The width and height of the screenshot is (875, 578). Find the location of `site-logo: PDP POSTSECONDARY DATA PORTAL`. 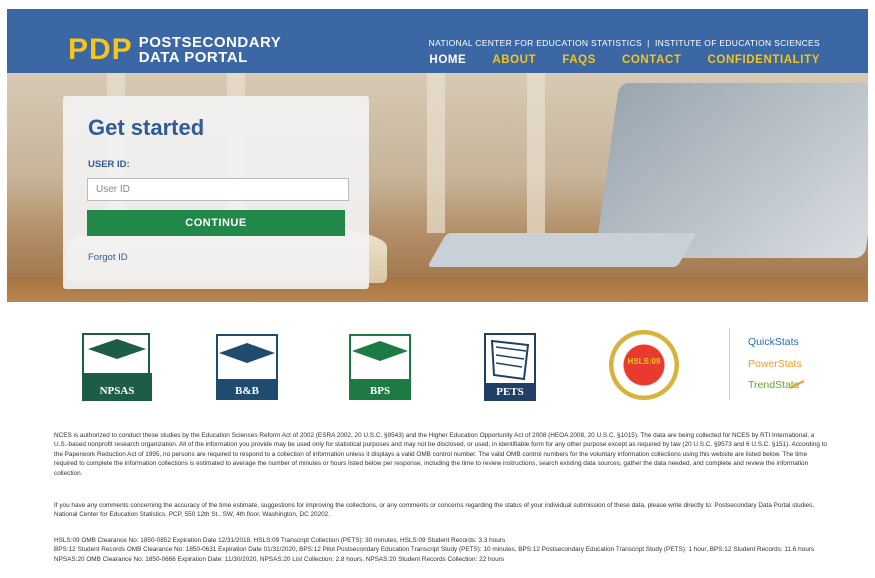

site-logo: PDP POSTSECONDARY DATA PORTAL is located at coordinates (174, 50).